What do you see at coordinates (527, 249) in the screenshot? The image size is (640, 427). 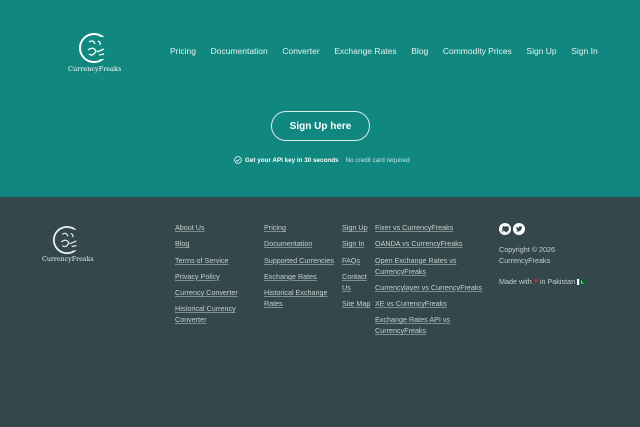 I see `copyright-year: Copyright © 2026` at bounding box center [527, 249].